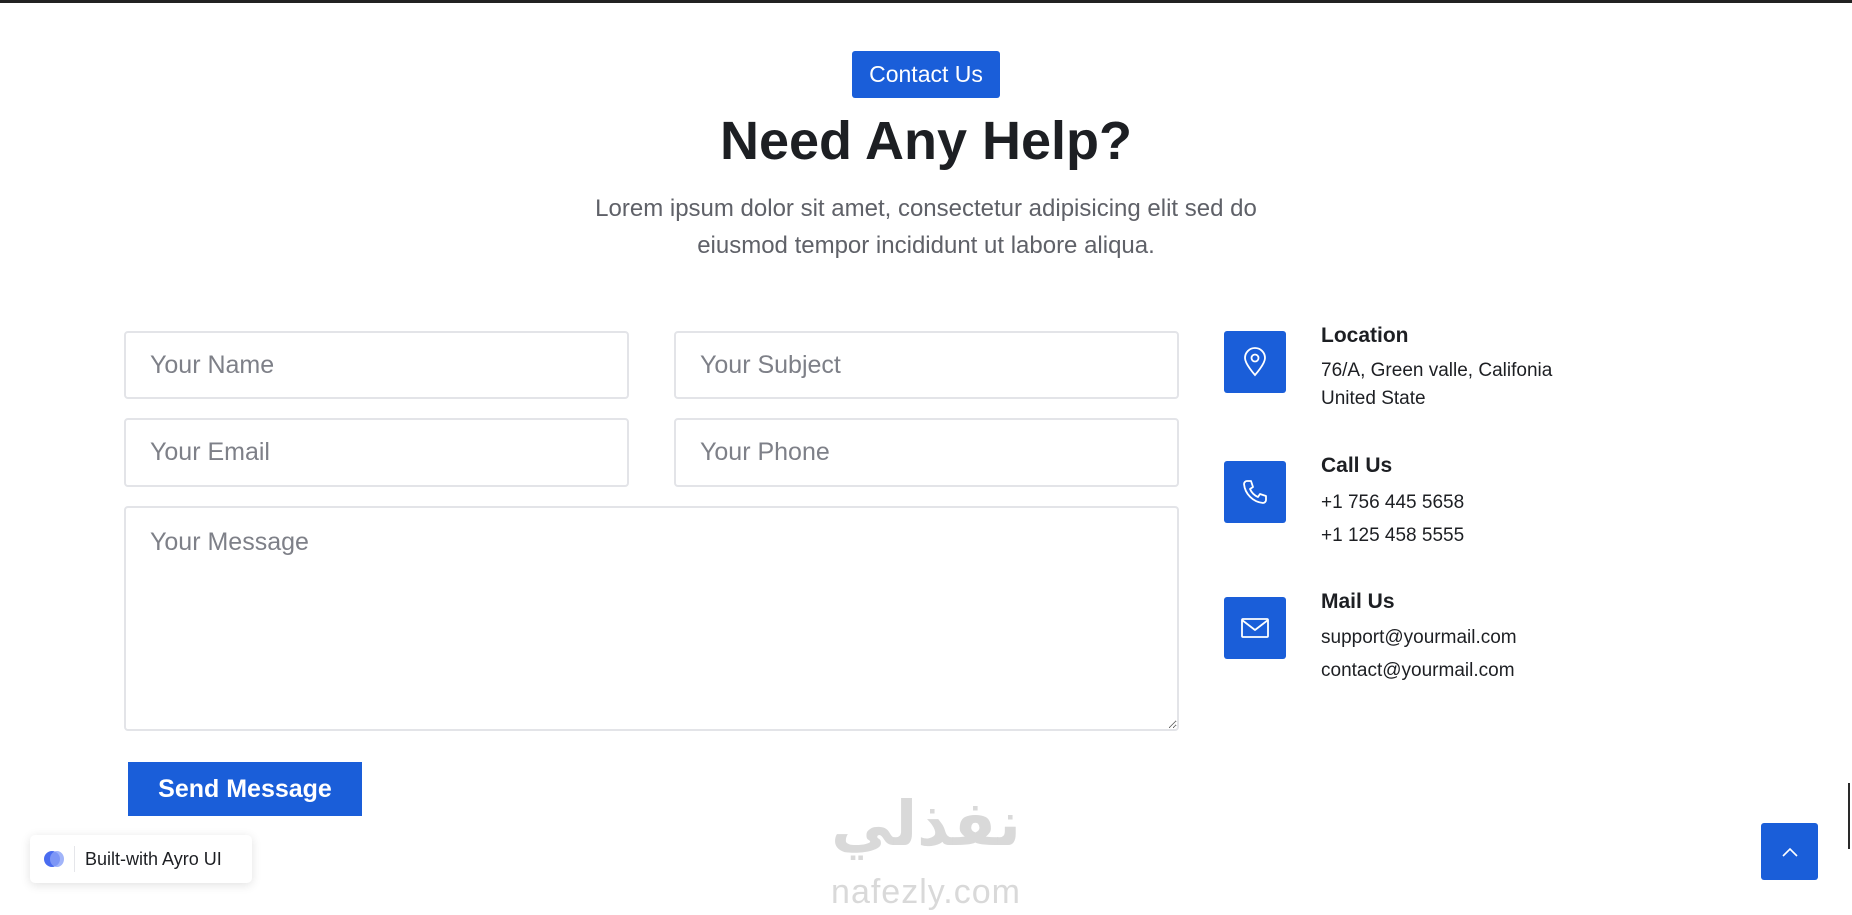 This screenshot has width=1852, height=915. What do you see at coordinates (1437, 370) in the screenshot?
I see `location-line-1: 76/A, Green valle, Califonia` at bounding box center [1437, 370].